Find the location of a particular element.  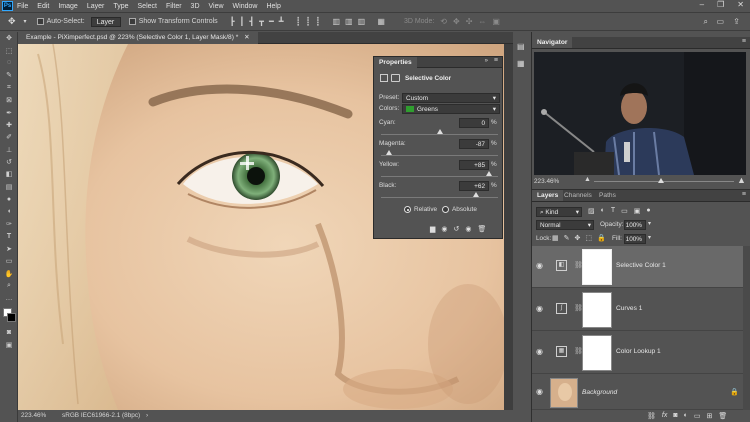

menu-file: File is located at coordinates (22, 6).